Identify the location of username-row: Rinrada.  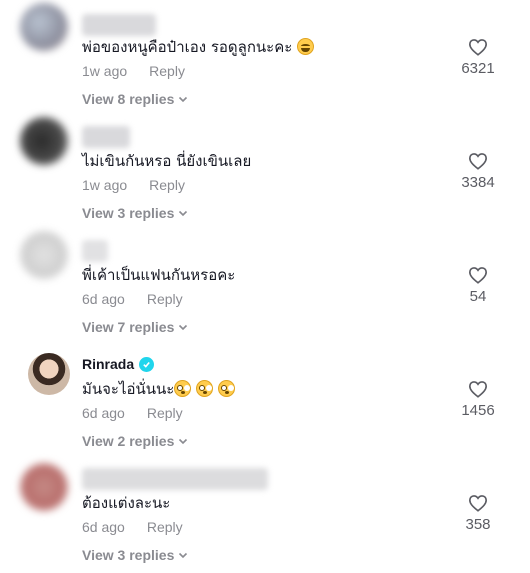
(118, 364).